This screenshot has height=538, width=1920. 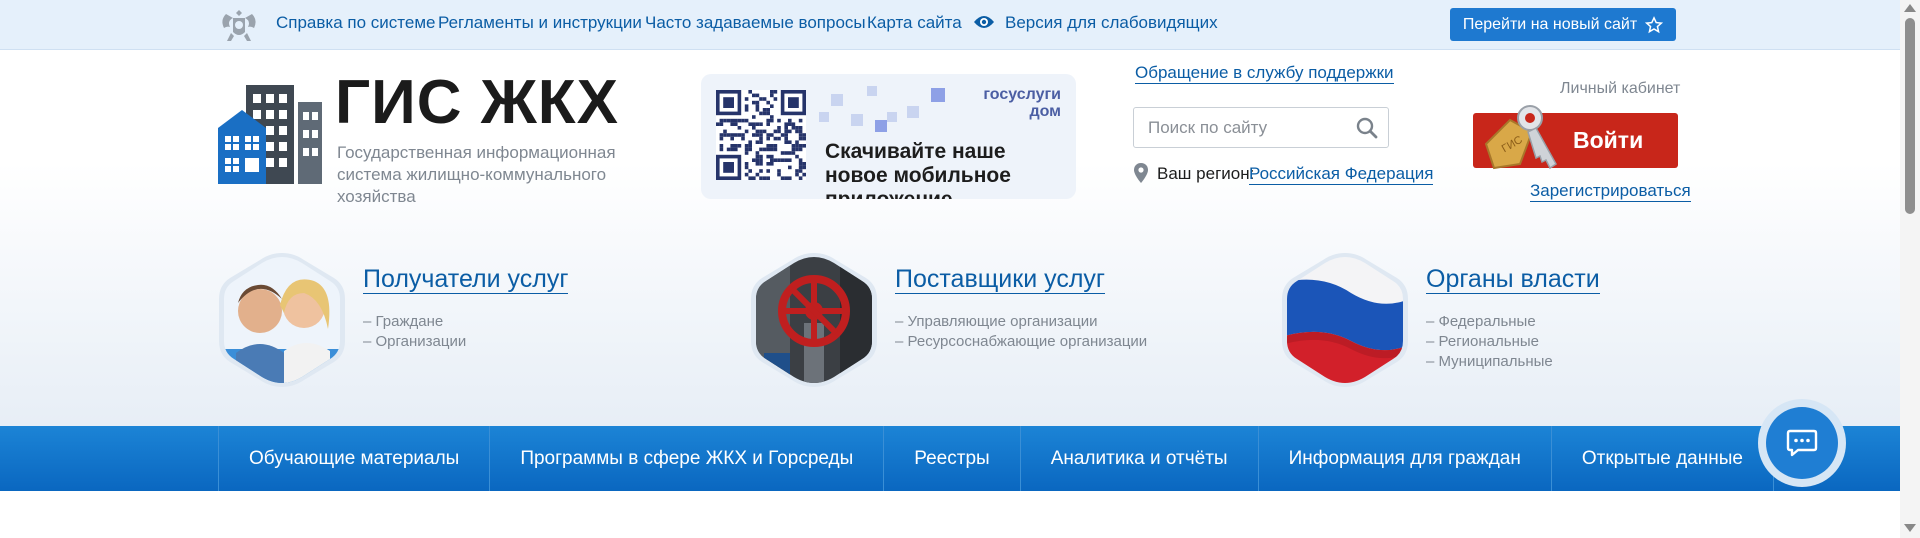 I want to click on chat-button, so click(x=1802, y=443).